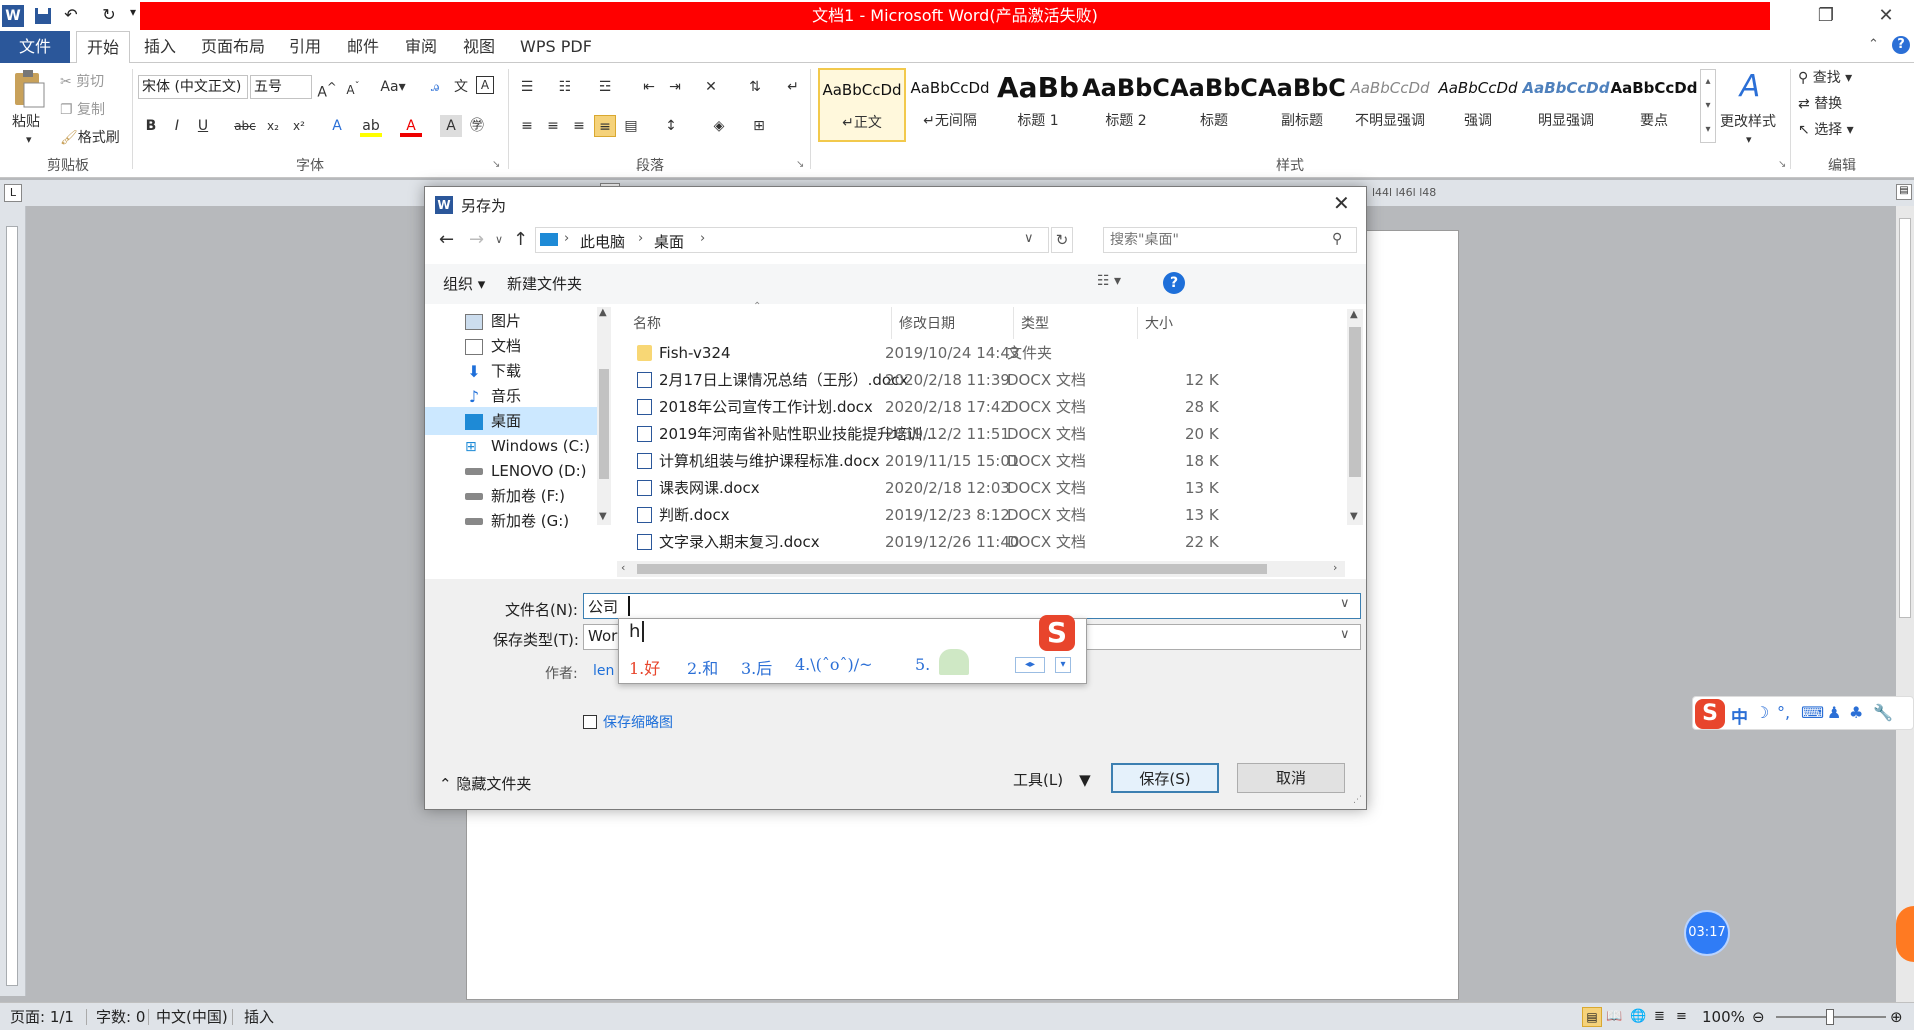 The width and height of the screenshot is (1914, 1030). Describe the element at coordinates (1762, 712) in the screenshot. I see `moon-icon: ☽` at that location.